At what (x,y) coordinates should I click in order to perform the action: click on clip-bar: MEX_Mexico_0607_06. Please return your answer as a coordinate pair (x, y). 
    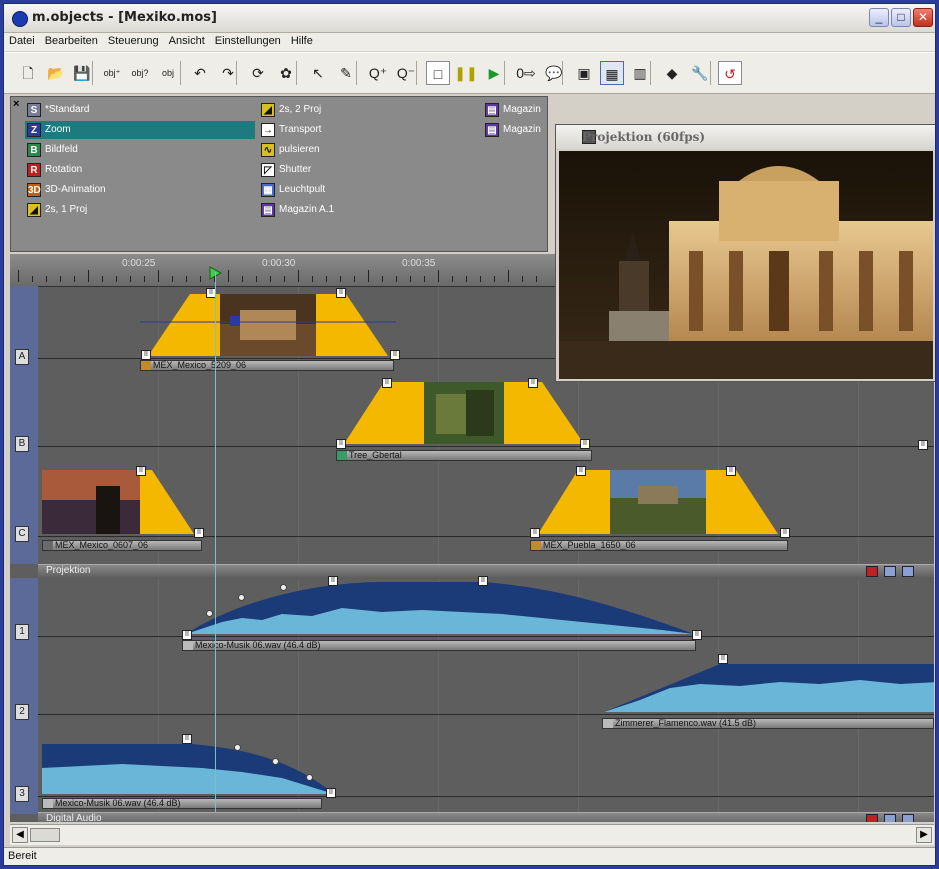
    Looking at the image, I should click on (122, 545).